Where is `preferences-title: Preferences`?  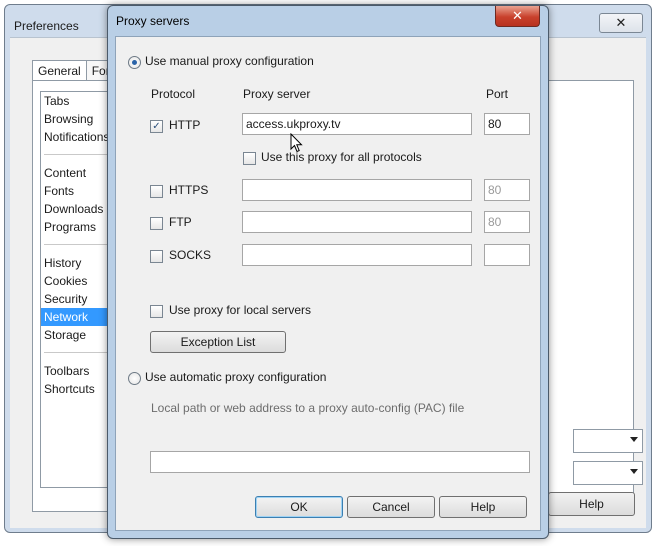
preferences-title: Preferences is located at coordinates (46, 26).